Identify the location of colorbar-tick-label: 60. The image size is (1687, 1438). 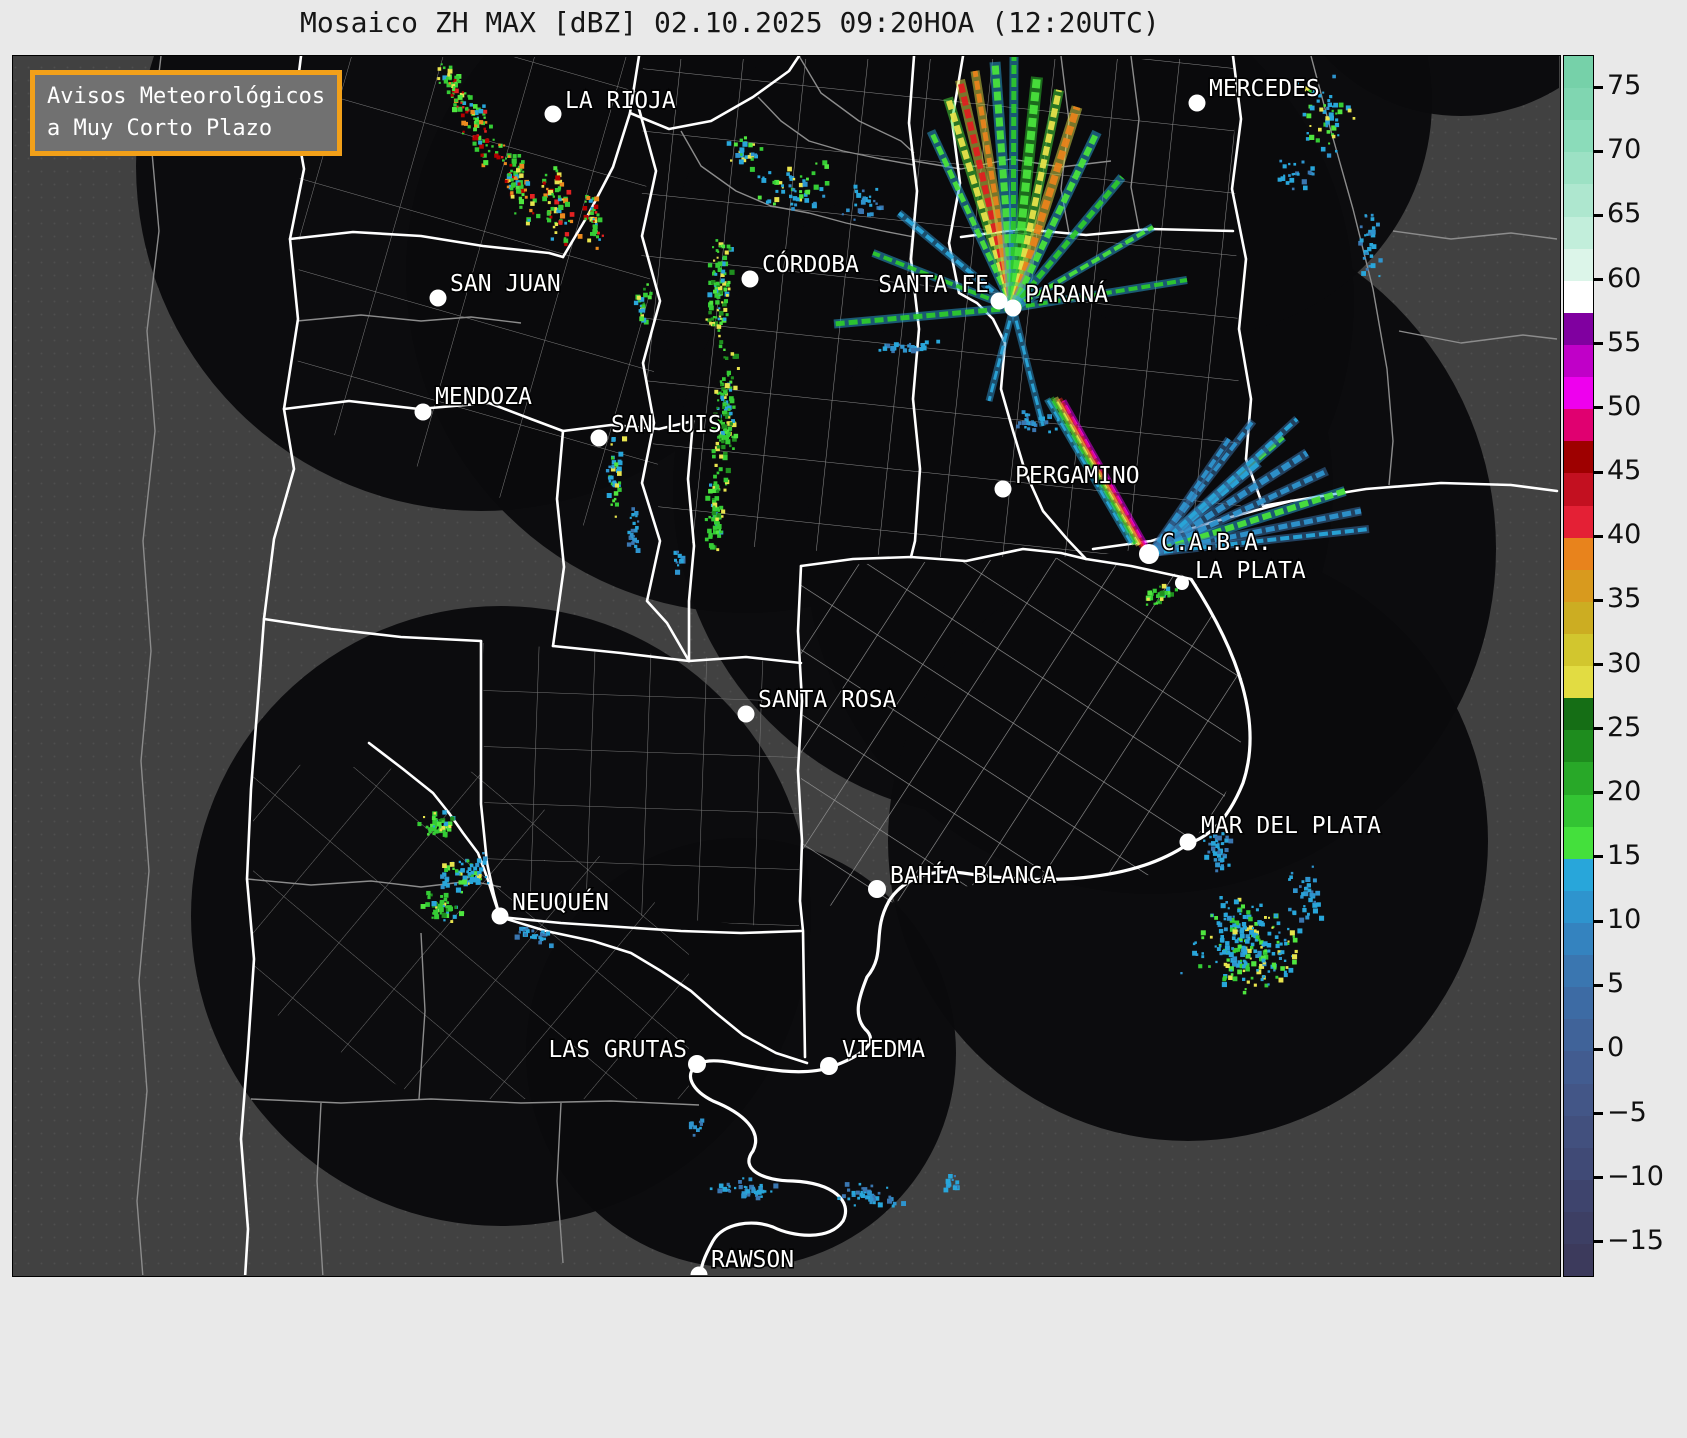
(1624, 278).